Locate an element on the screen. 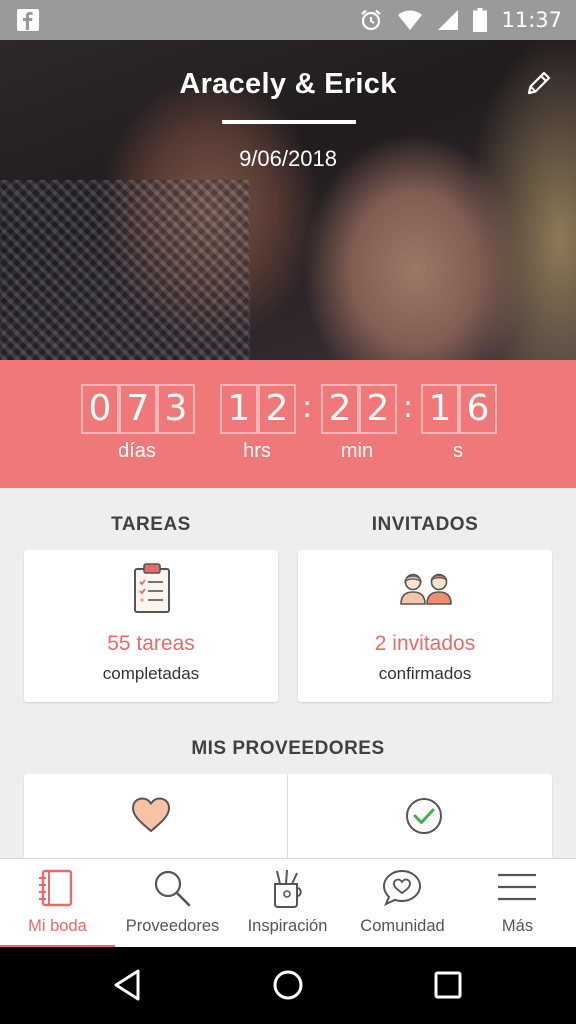  status-bar: 11:37 is located at coordinates (288, 20).